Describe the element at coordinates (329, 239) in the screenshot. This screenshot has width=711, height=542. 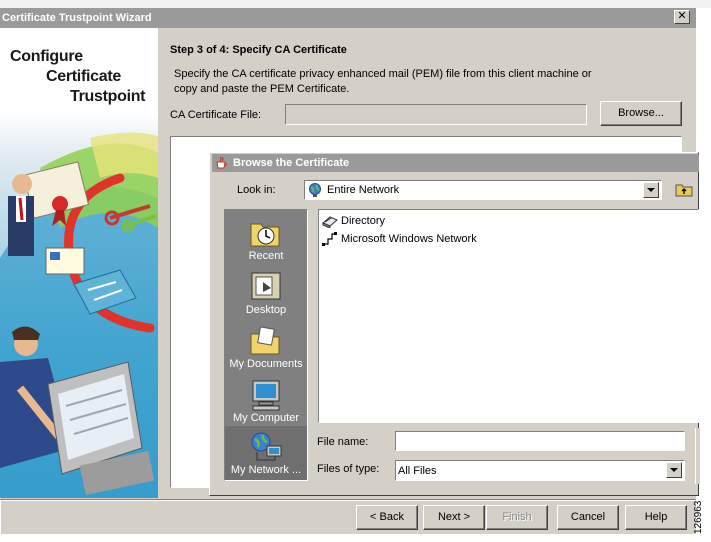
I see `windows-network-icon` at that location.